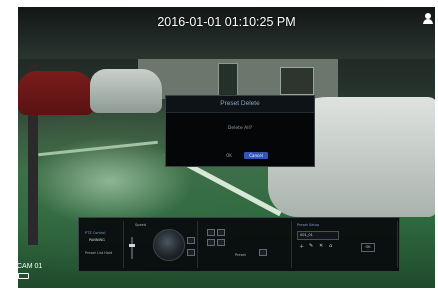 The width and height of the screenshot is (438, 291). I want to click on preset-setup-pane: Preset Setup 001_01 ＋ ✎ ✕ ⌂ OK, so click(345, 244).